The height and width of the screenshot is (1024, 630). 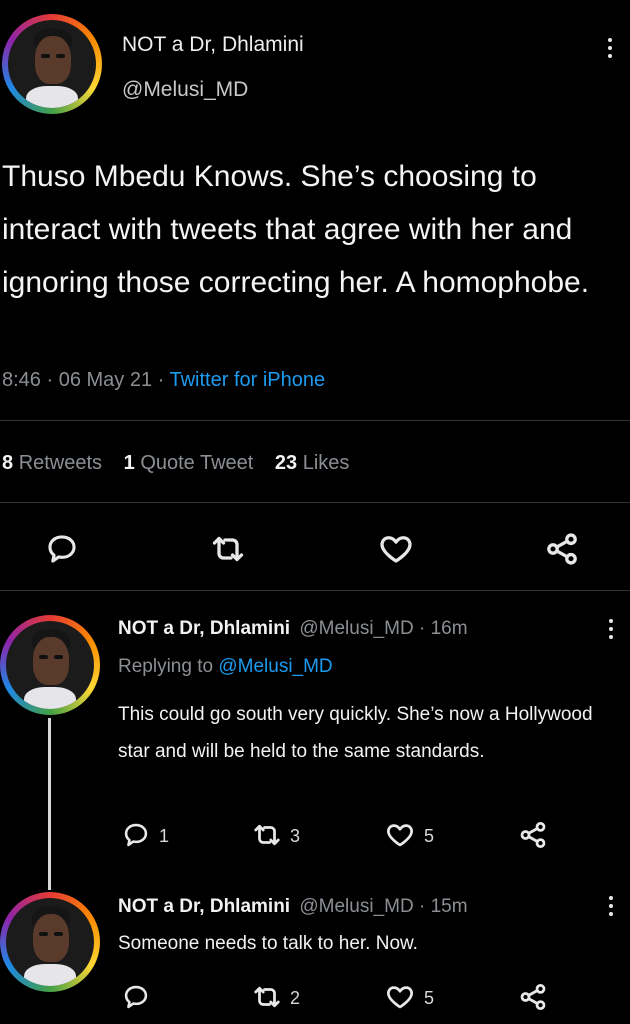 What do you see at coordinates (275, 666) in the screenshot?
I see `replying-to-handle: @Melusi_MD` at bounding box center [275, 666].